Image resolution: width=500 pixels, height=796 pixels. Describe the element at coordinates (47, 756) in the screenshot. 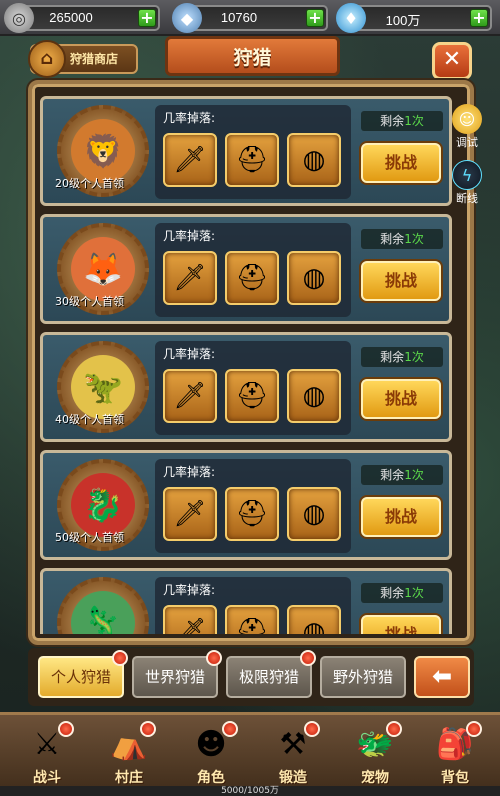

I see `nav-battle: ⚔ 战斗` at that location.